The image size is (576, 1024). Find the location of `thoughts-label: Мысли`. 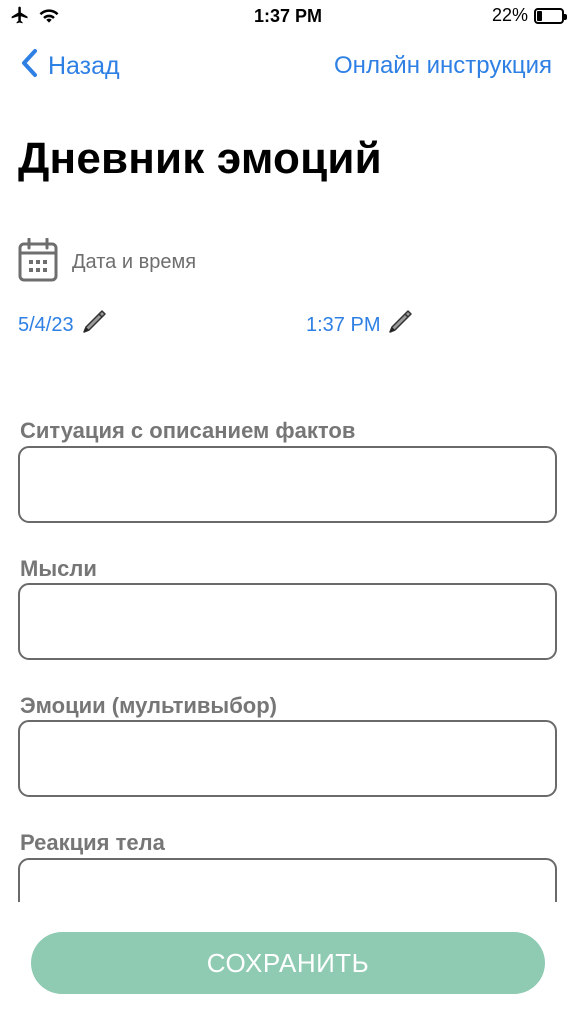

thoughts-label: Мысли is located at coordinates (58, 568).